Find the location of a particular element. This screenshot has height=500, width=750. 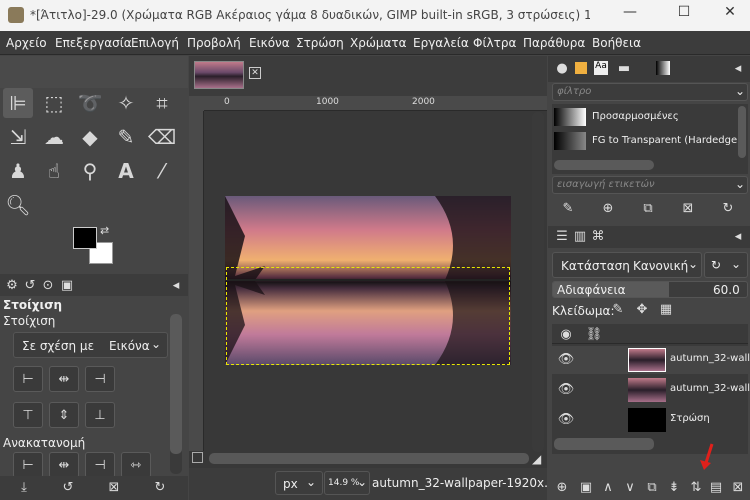

distribute-left-button: ⊢ is located at coordinates (28, 465).